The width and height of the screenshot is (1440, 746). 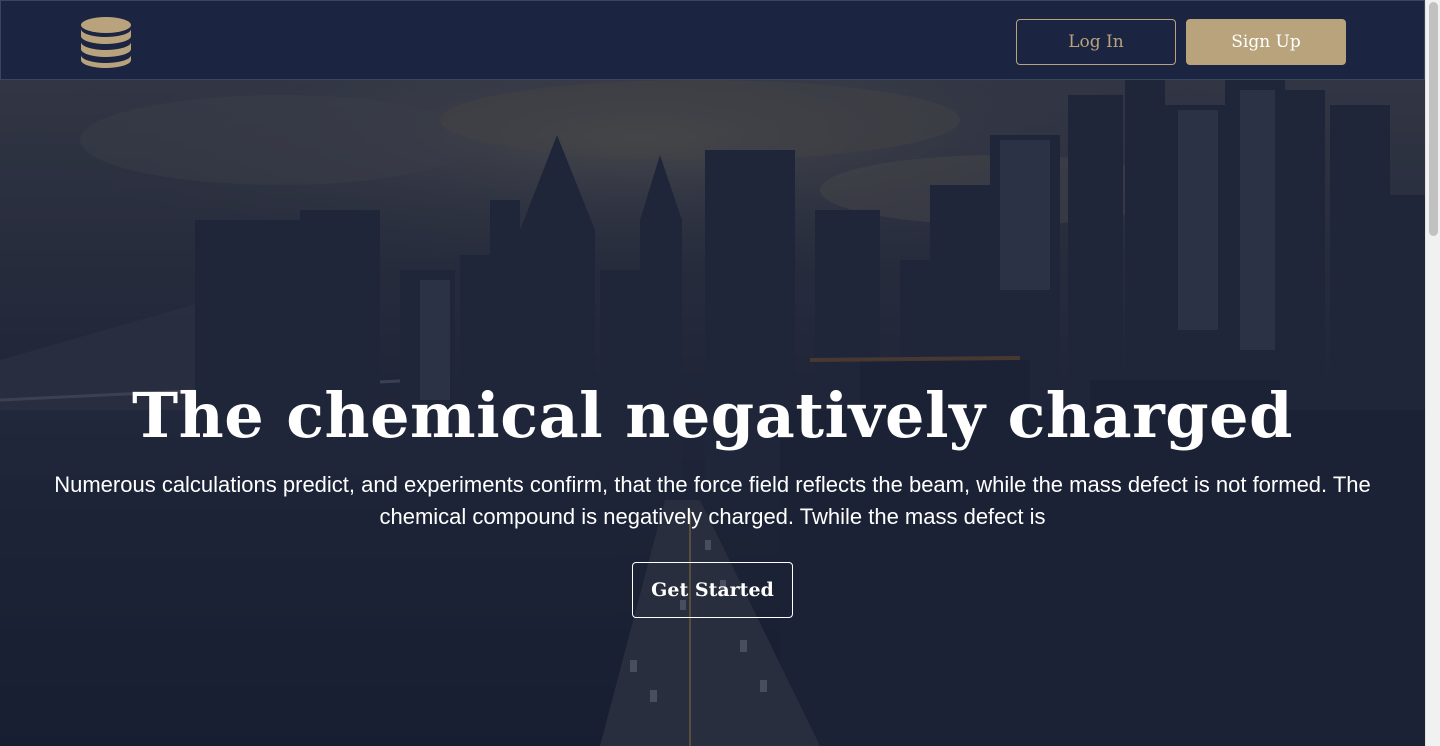 I want to click on vertical-scrollbar, so click(x=1432, y=373).